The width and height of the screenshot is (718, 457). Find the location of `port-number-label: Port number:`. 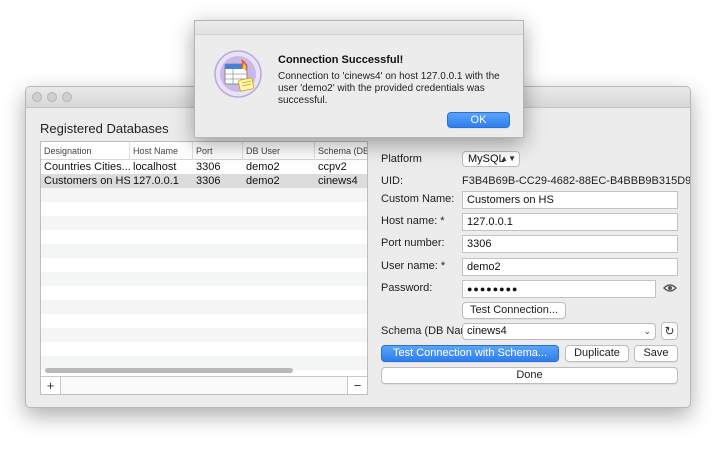

port-number-label: Port number: is located at coordinates (413, 243).